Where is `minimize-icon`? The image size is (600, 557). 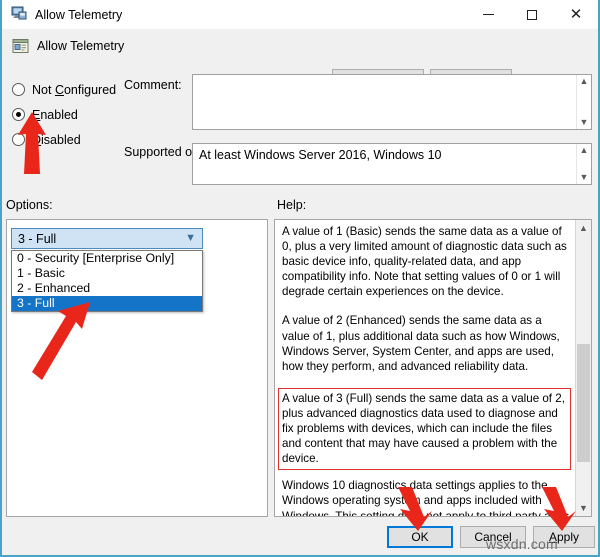 minimize-icon is located at coordinates (488, 14).